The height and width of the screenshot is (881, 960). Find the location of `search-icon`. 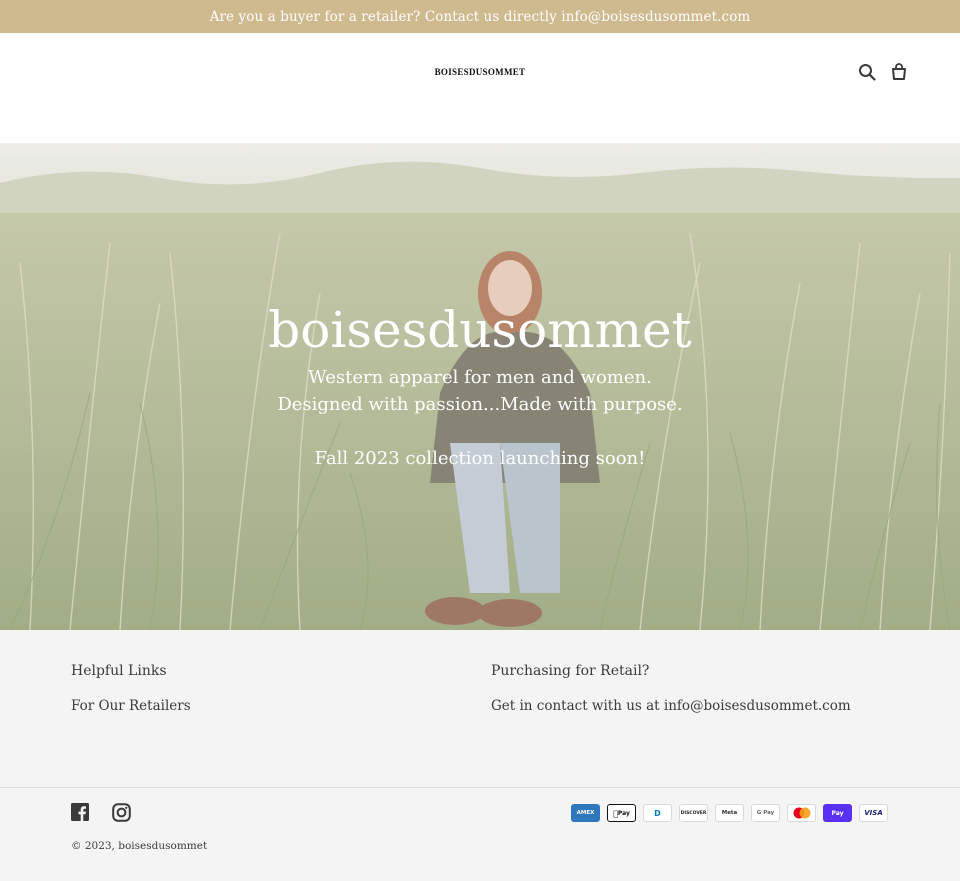

search-icon is located at coordinates (867, 72).